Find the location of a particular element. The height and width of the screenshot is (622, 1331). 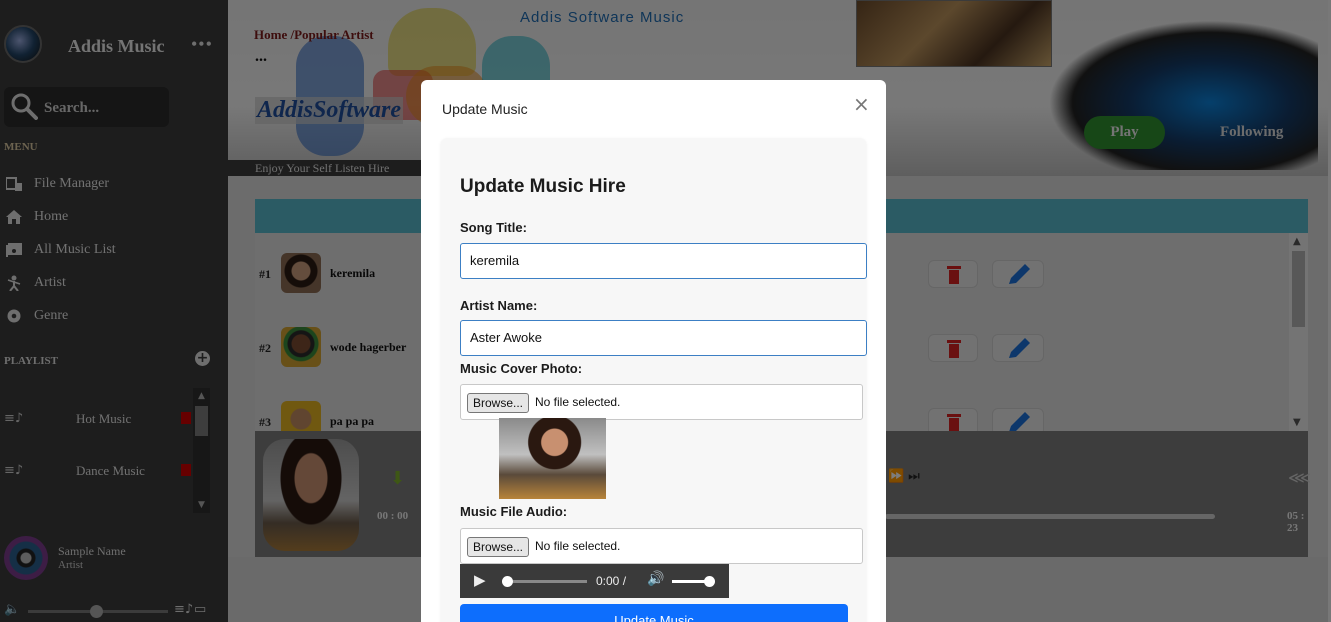

song-title-input: keremila is located at coordinates (663, 261).